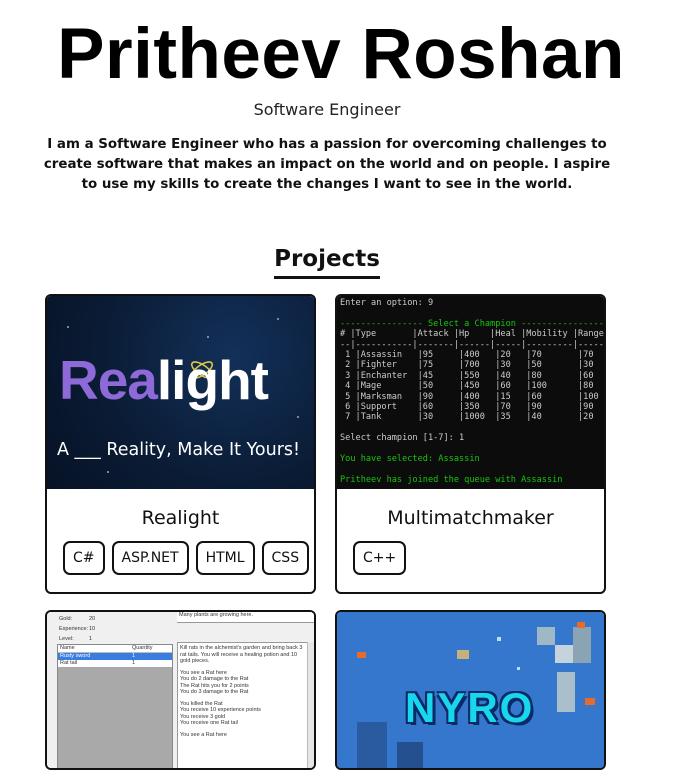  What do you see at coordinates (478, 558) in the screenshot?
I see `tag-list: C++` at bounding box center [478, 558].